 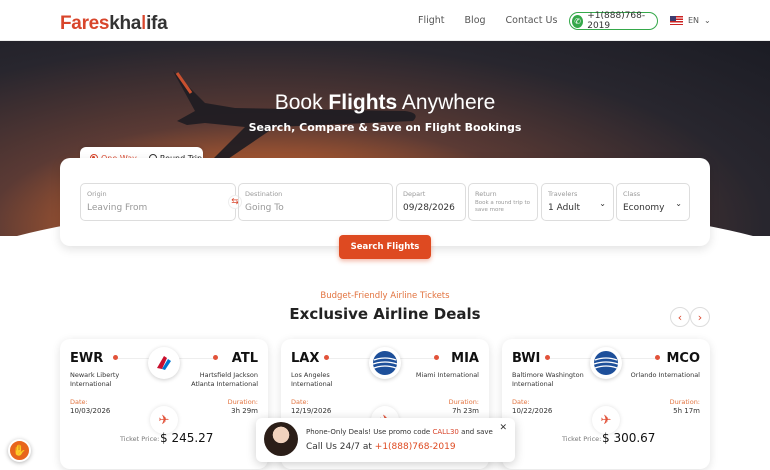 What do you see at coordinates (644, 208) in the screenshot?
I see `class-value: Economy` at bounding box center [644, 208].